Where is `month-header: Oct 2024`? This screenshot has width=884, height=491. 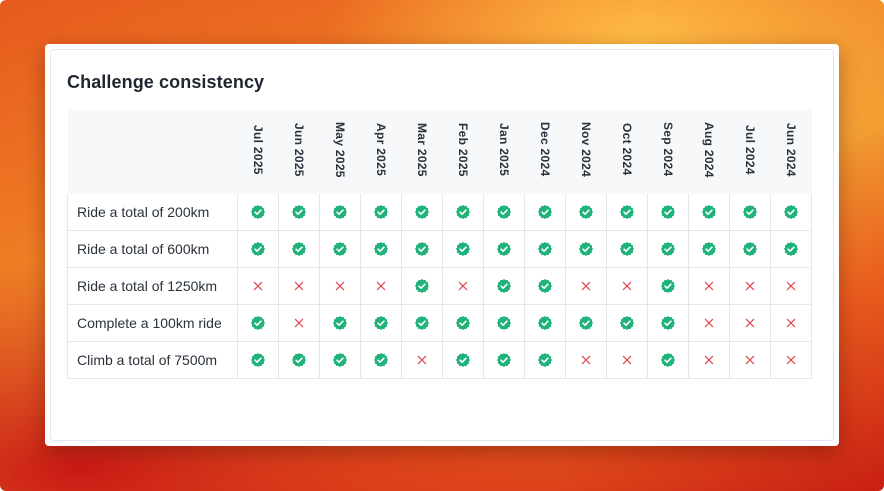 month-header: Oct 2024 is located at coordinates (627, 152).